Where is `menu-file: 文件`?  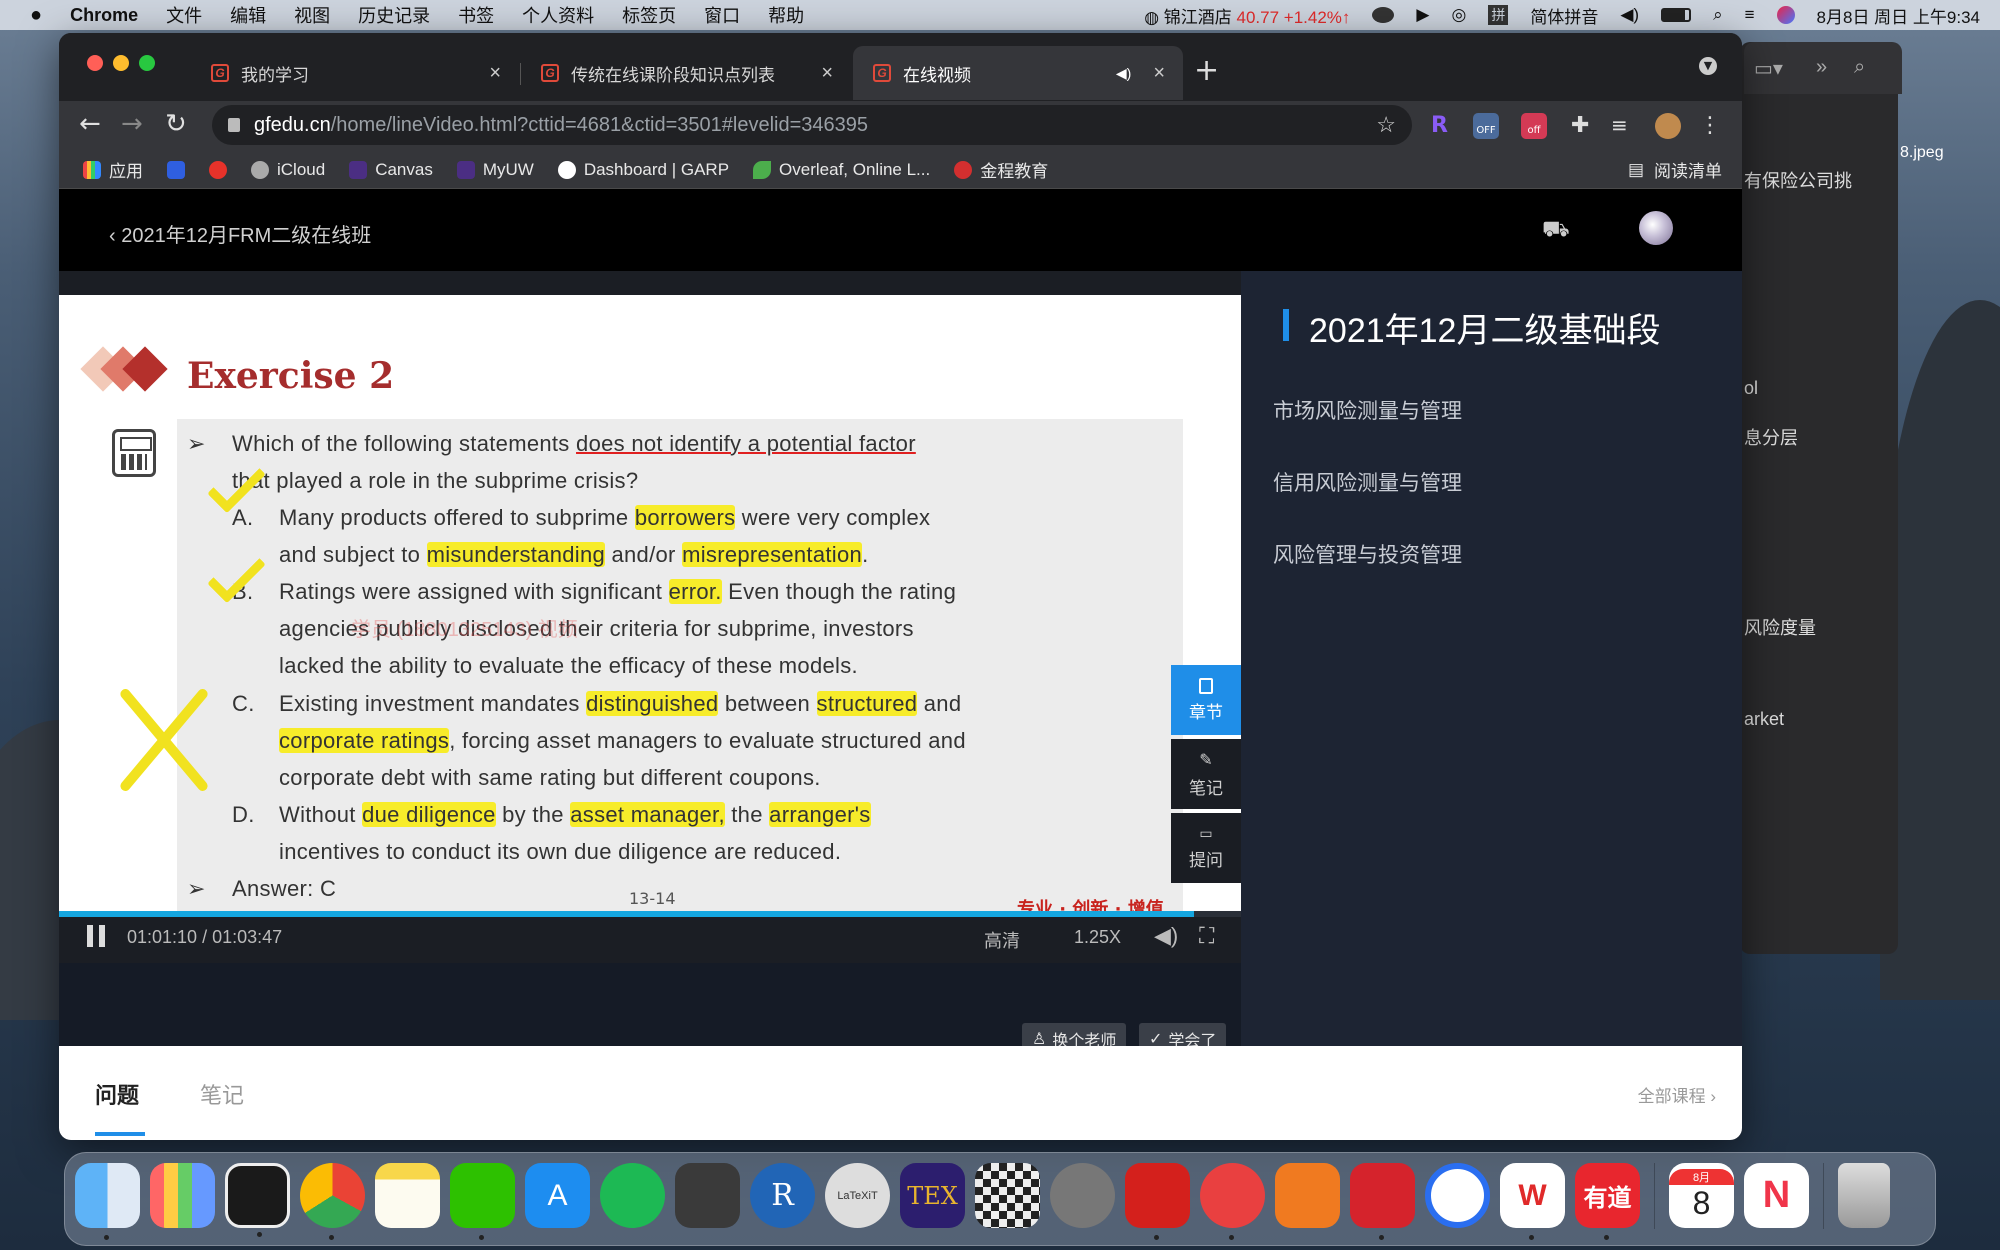
menu-file: 文件 is located at coordinates (184, 15).